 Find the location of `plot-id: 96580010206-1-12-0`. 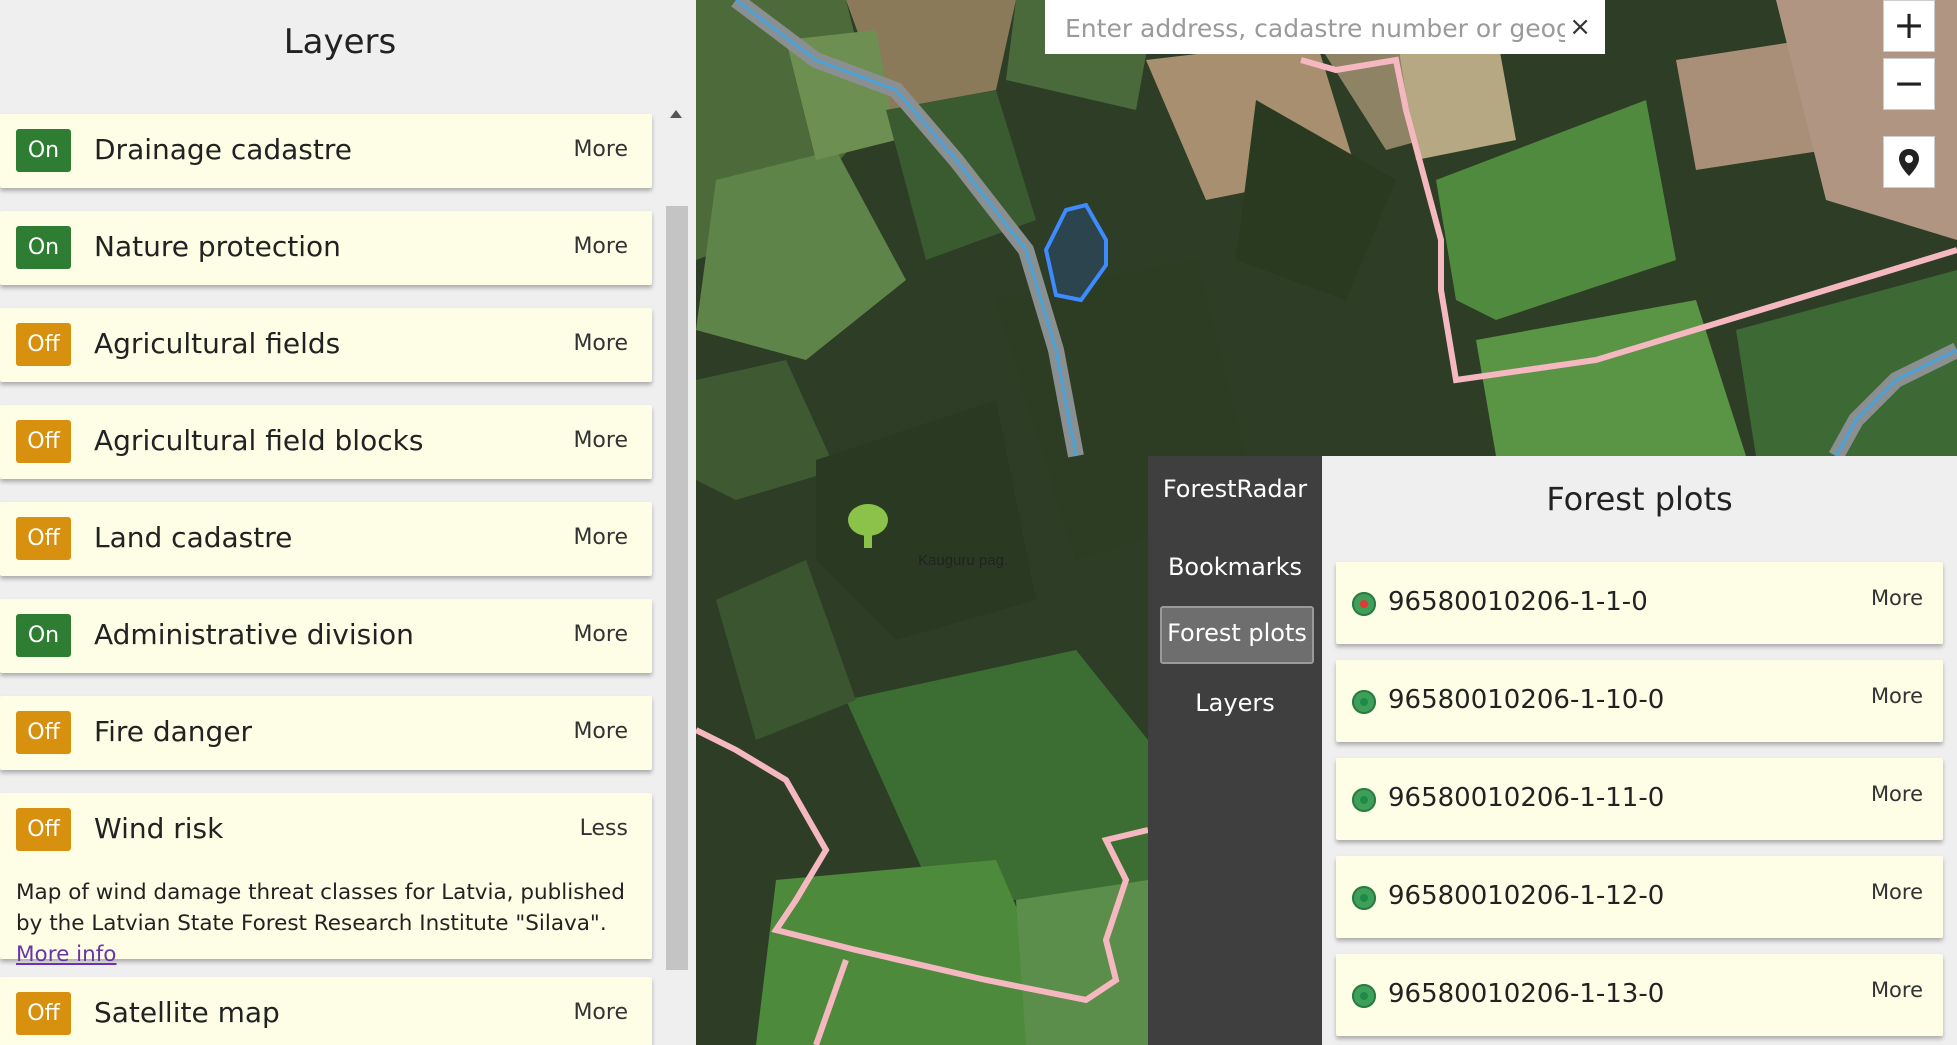

plot-id: 96580010206-1-12-0 is located at coordinates (1526, 896).